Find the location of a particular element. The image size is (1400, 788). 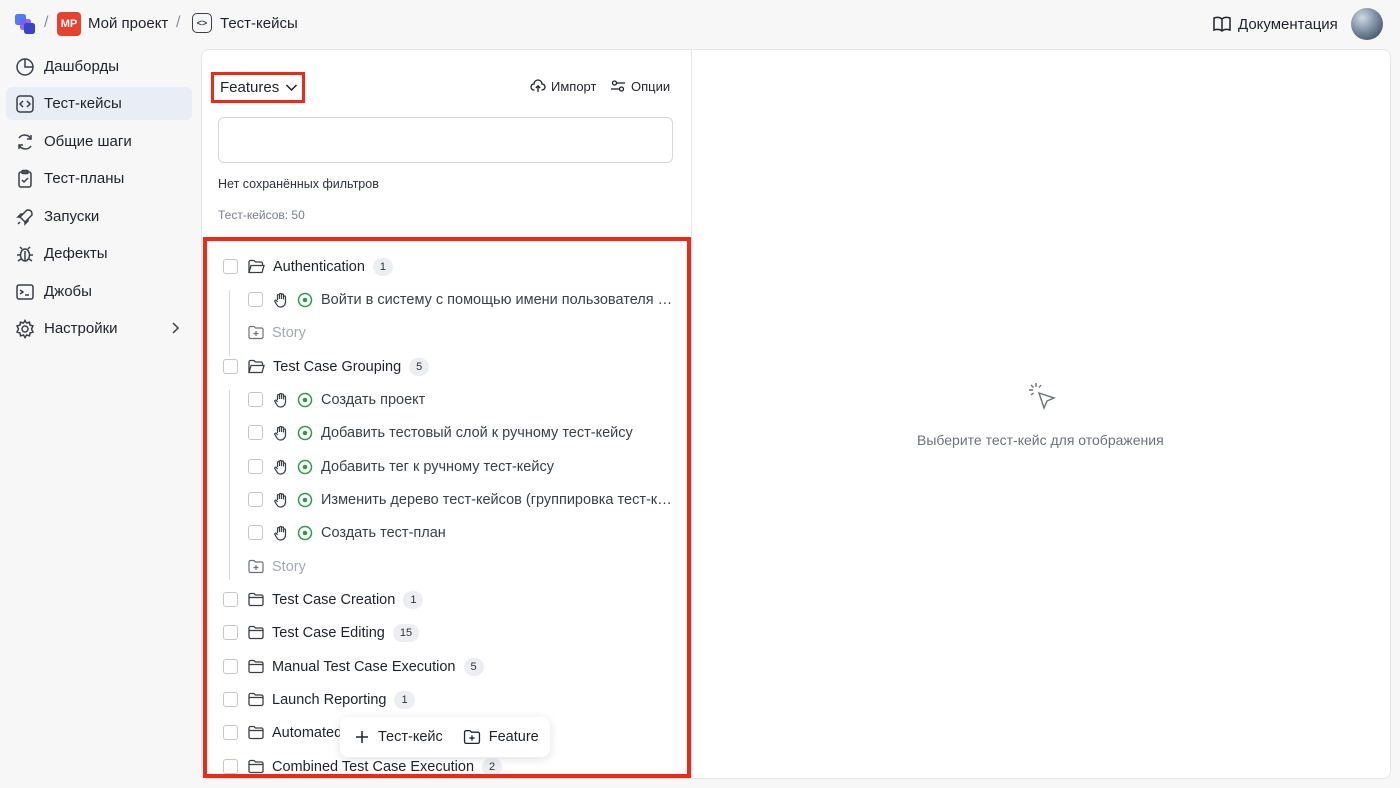

sidebar-item-defects: Дефекты is located at coordinates (99, 253).